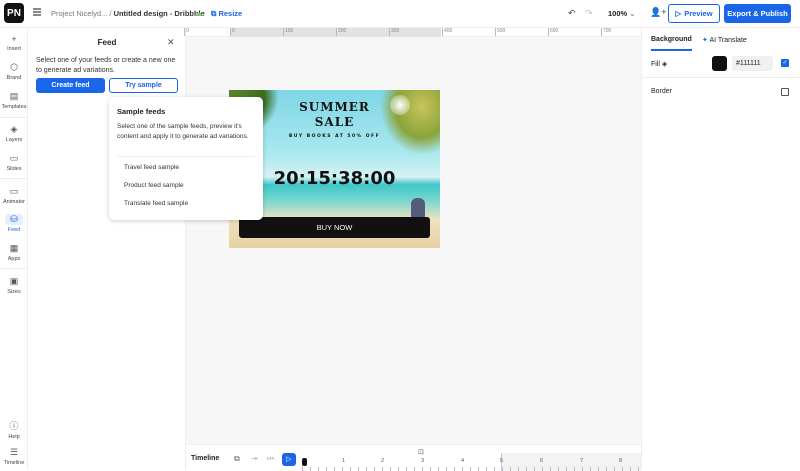 The height and width of the screenshot is (471, 800). I want to click on timeline-icon: ☰, so click(14, 452).